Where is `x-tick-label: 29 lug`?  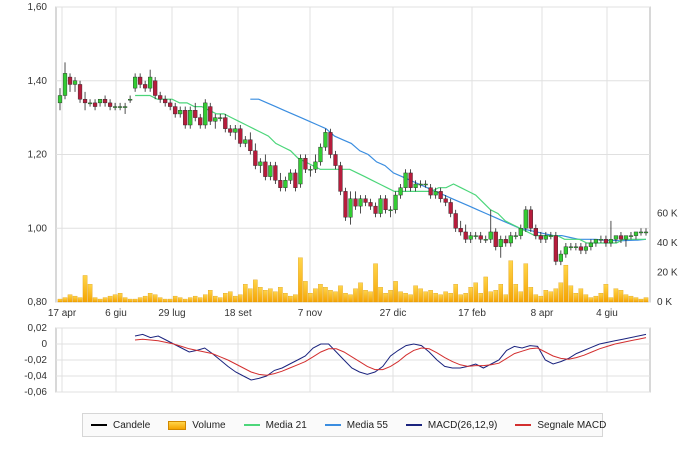 x-tick-label: 29 lug is located at coordinates (171, 313).